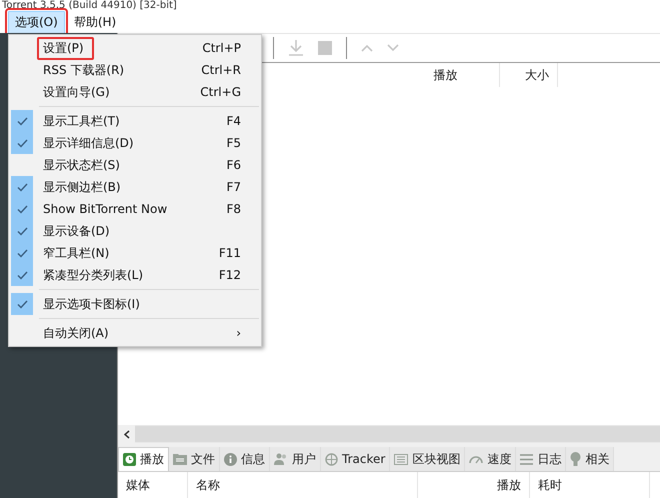 The image size is (660, 498). I want to click on menu-item: 显示设备(D), so click(148, 231).